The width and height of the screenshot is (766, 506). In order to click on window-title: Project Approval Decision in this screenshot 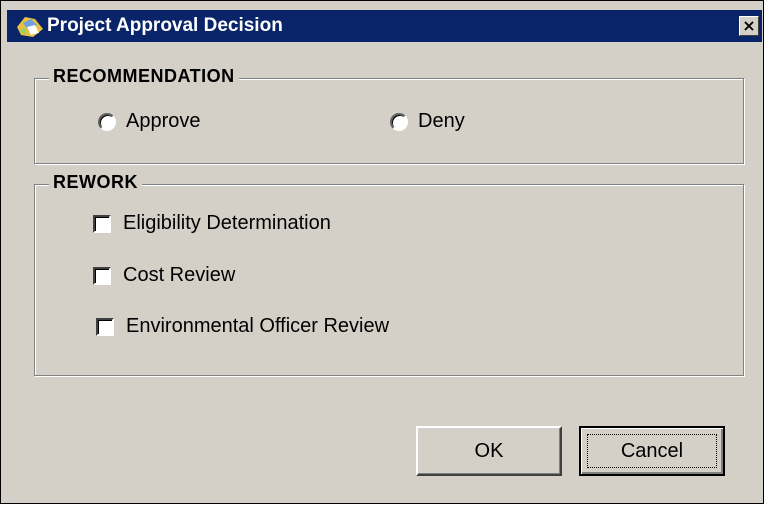, I will do `click(165, 25)`.